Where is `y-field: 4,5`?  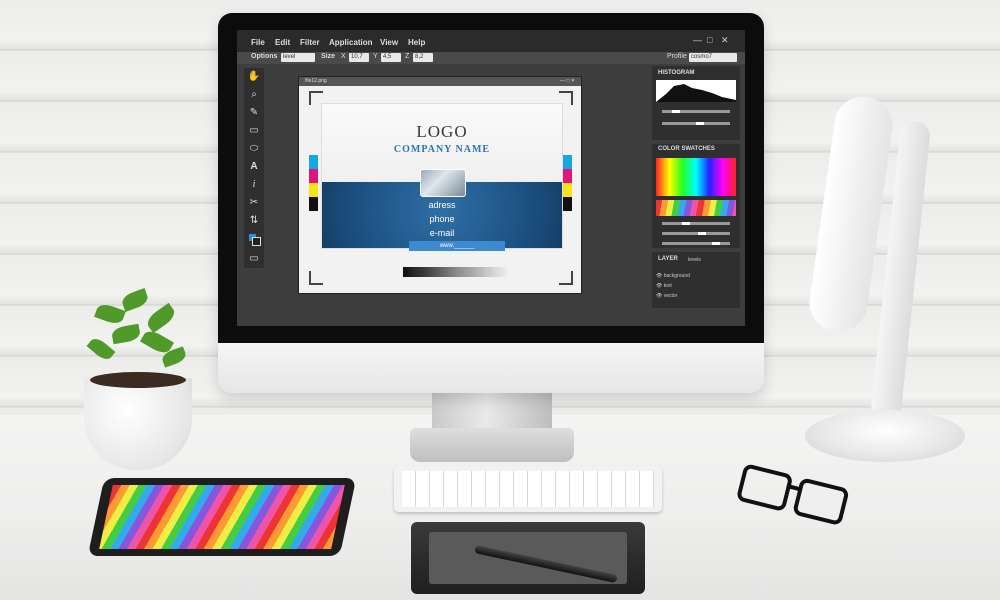 y-field: 4,5 is located at coordinates (391, 57).